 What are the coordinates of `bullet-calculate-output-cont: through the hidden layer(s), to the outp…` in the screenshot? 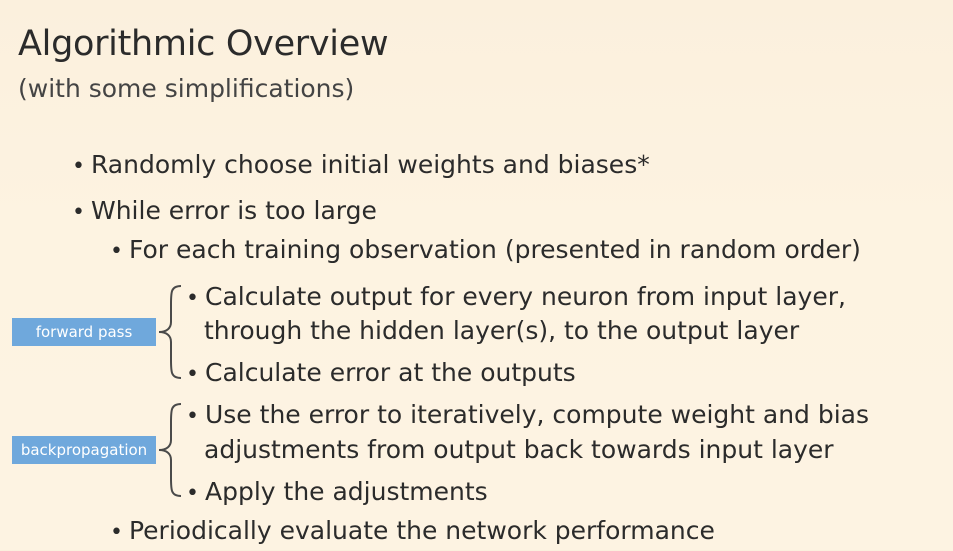 It's located at (502, 330).